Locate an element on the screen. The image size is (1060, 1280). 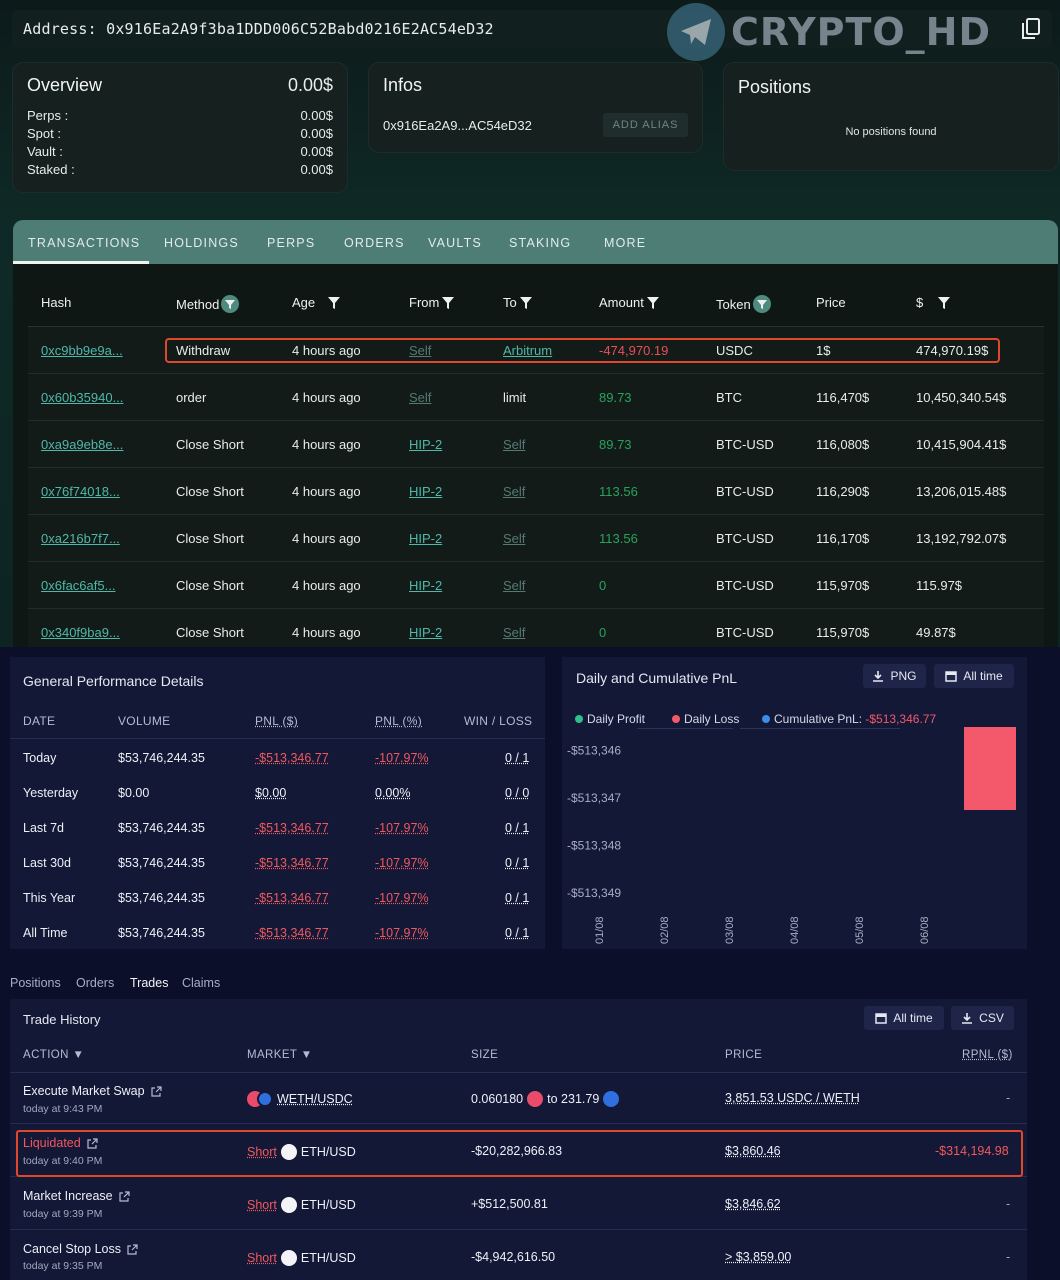
x-tick-label: 05/08 is located at coordinates (860, 930).